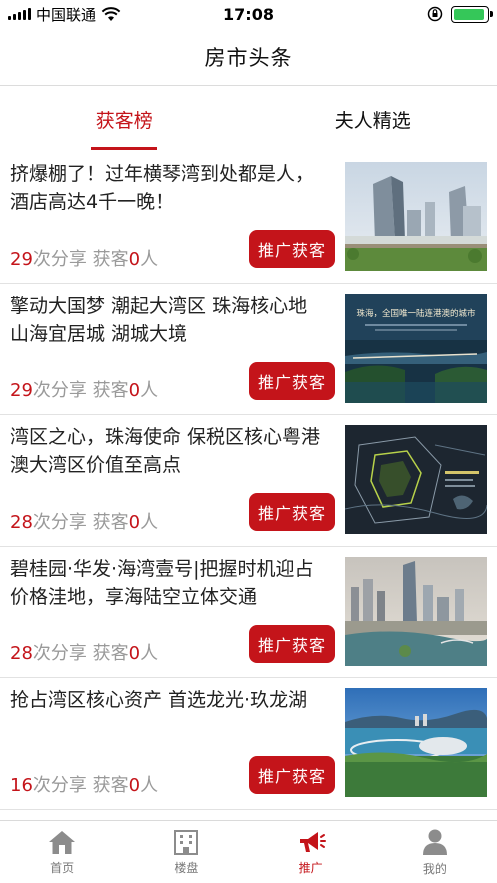  I want to click on status-left: 中国联通, so click(64, 14).